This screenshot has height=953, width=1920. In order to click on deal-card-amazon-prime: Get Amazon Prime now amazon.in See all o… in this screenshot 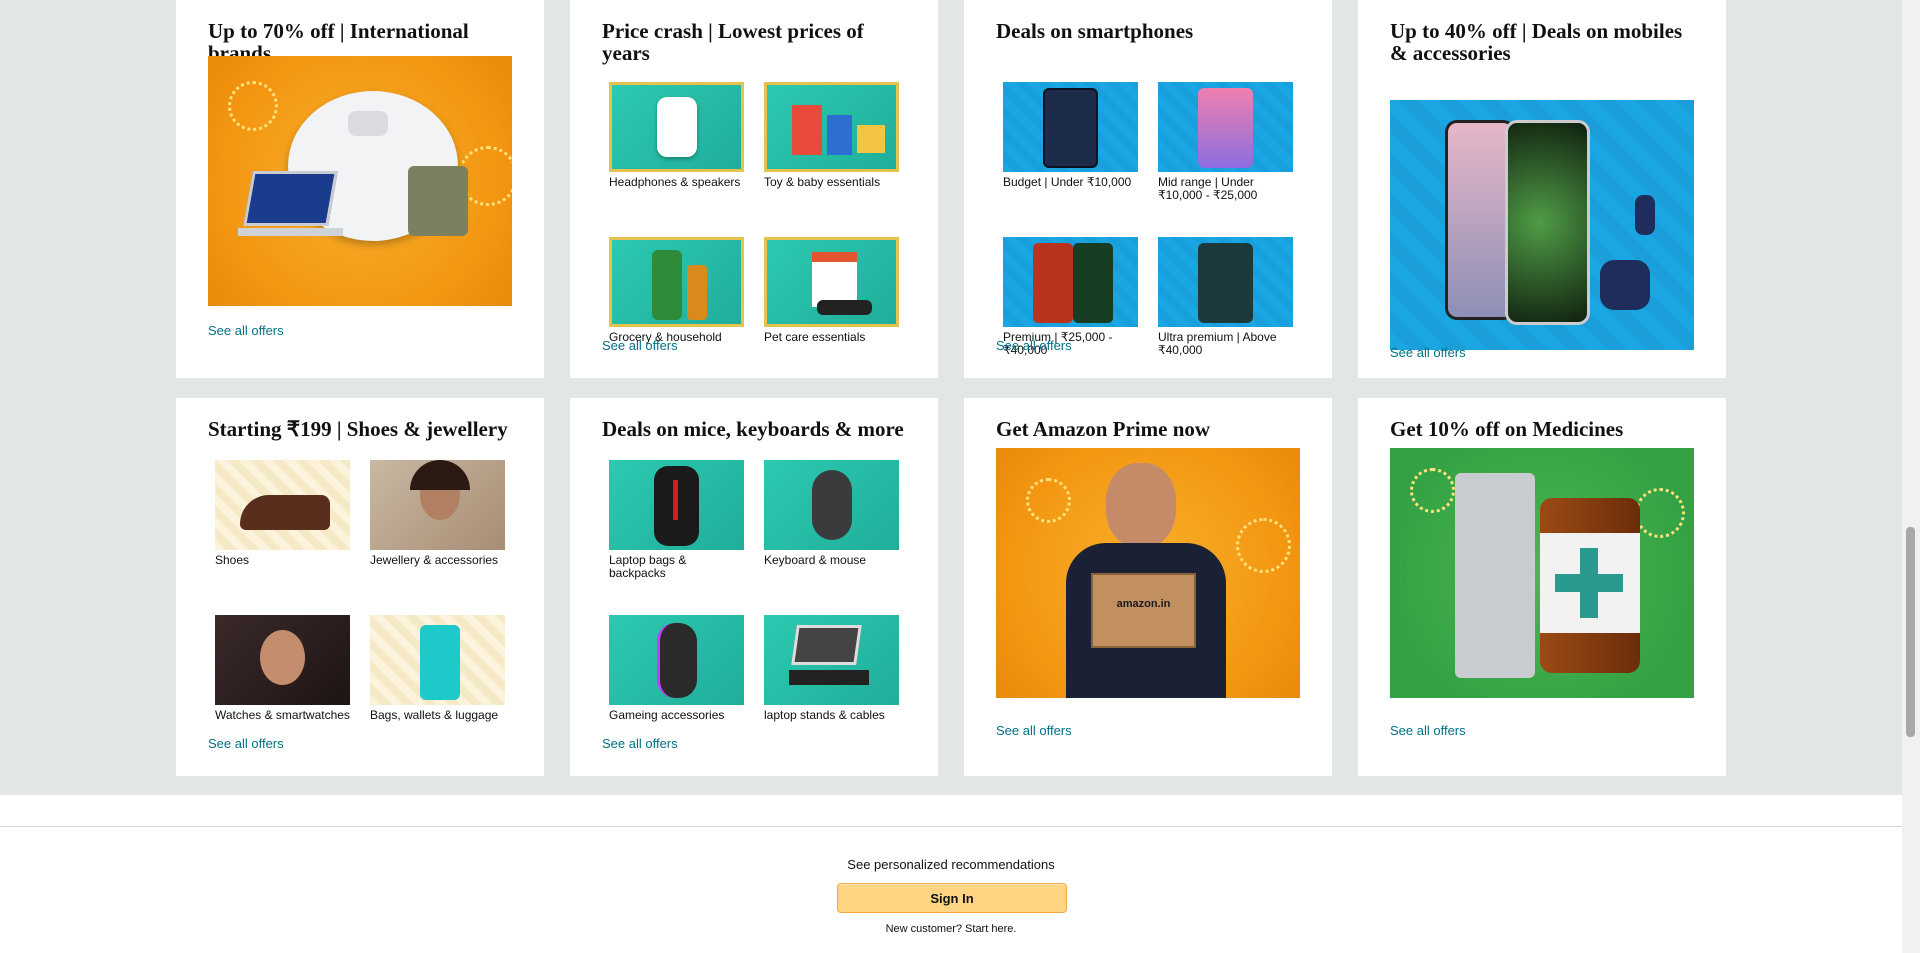, I will do `click(1148, 587)`.